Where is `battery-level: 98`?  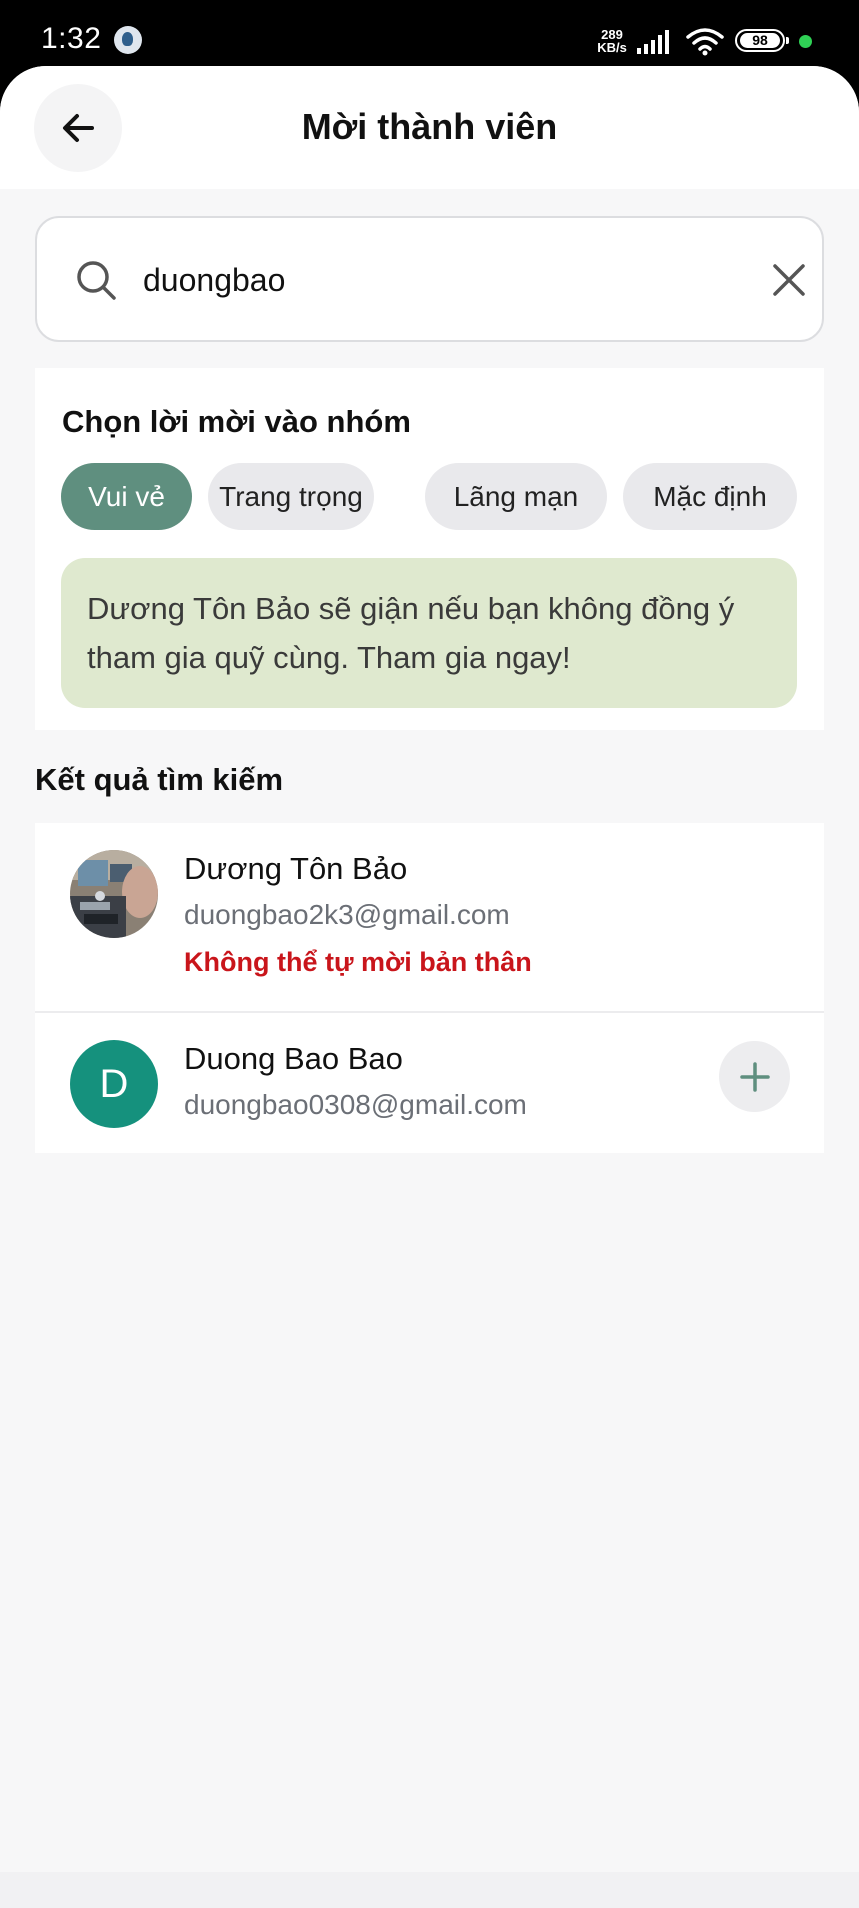
battery-level: 98 is located at coordinates (760, 40).